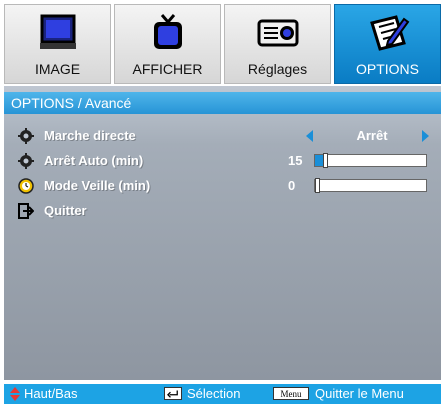 The height and width of the screenshot is (406, 445). Describe the element at coordinates (277, 69) in the screenshot. I see `tab-reglages-label: Réglages` at that location.